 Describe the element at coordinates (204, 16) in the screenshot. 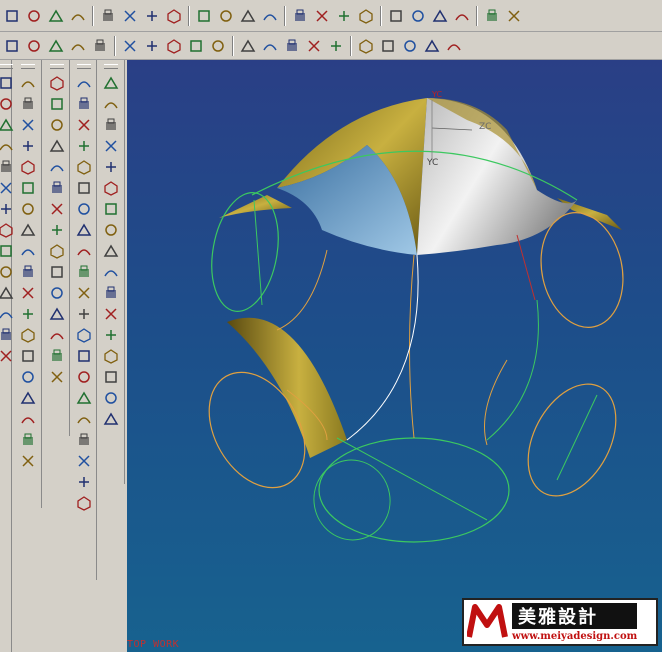

I see `undo-icon` at that location.